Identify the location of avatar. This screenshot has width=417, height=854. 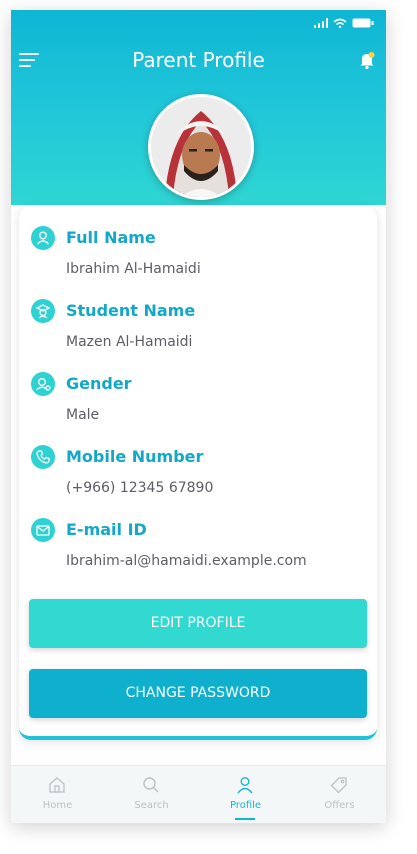
(201, 147).